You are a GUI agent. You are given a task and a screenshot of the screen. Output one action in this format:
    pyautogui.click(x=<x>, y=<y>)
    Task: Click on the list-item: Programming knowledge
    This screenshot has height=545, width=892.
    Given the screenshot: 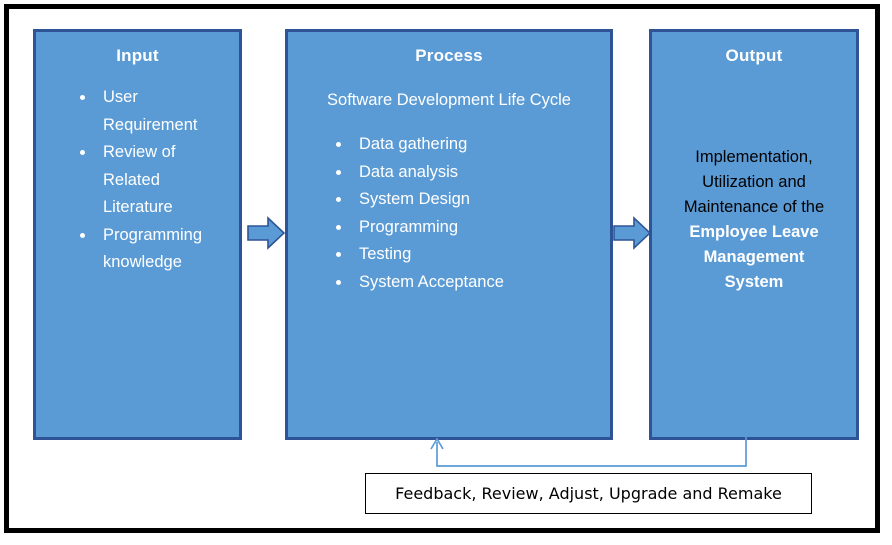 What is the action you would take?
    pyautogui.click(x=152, y=249)
    